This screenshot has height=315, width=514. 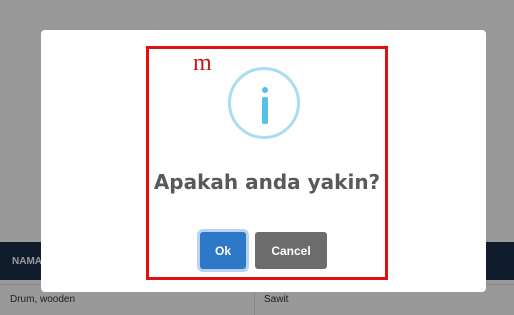 I want to click on annotation-mark: m, so click(x=202, y=63).